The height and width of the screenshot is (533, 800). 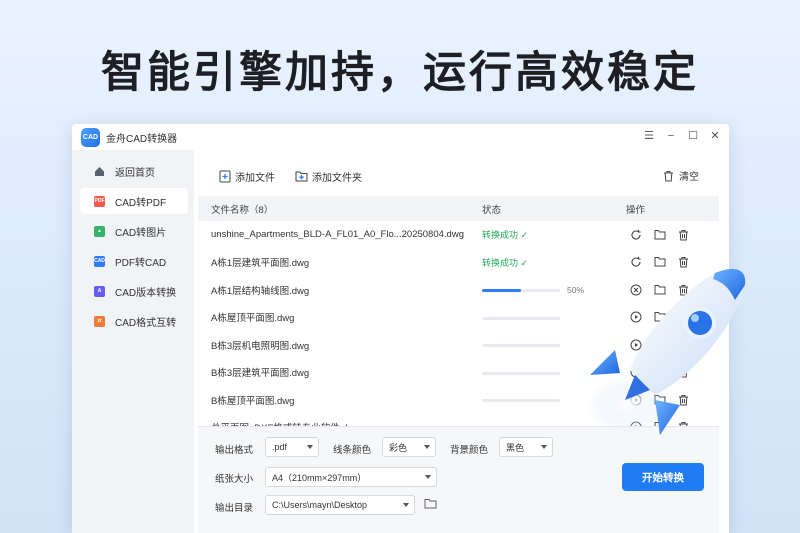 I want to click on version-icon: A, so click(x=99, y=291).